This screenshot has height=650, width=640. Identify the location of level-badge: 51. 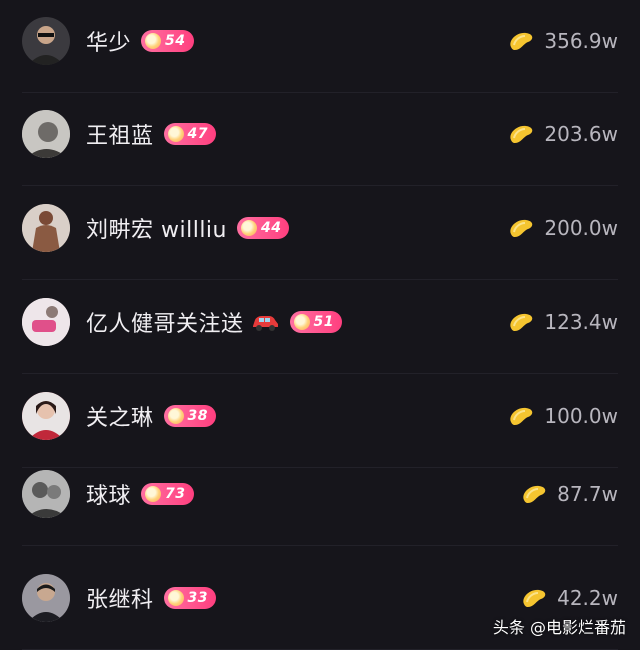
(315, 322).